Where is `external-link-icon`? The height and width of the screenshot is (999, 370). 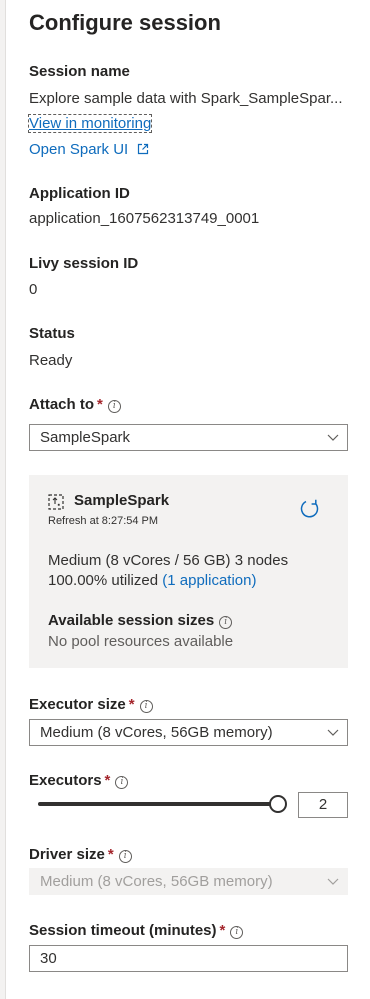
external-link-icon is located at coordinates (142, 149).